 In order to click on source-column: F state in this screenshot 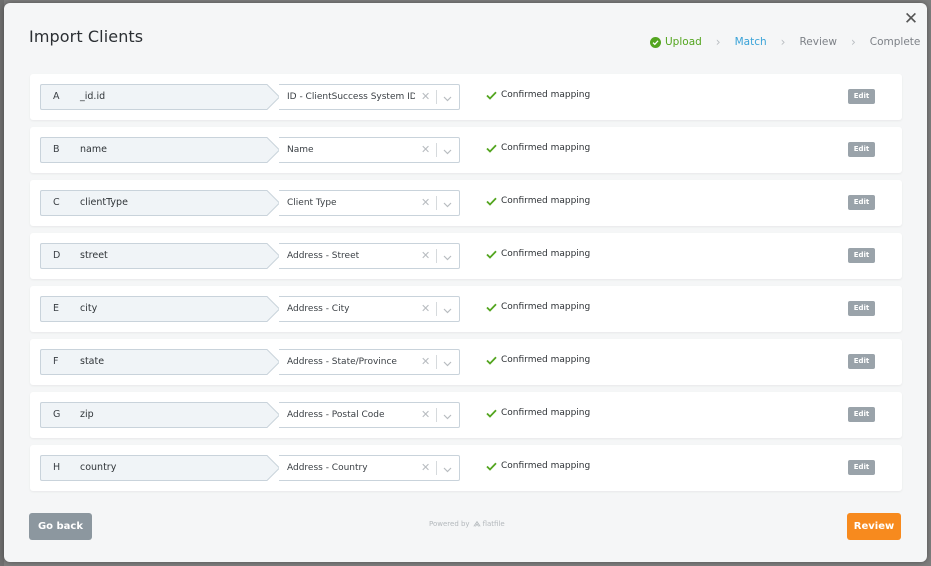, I will do `click(153, 362)`.